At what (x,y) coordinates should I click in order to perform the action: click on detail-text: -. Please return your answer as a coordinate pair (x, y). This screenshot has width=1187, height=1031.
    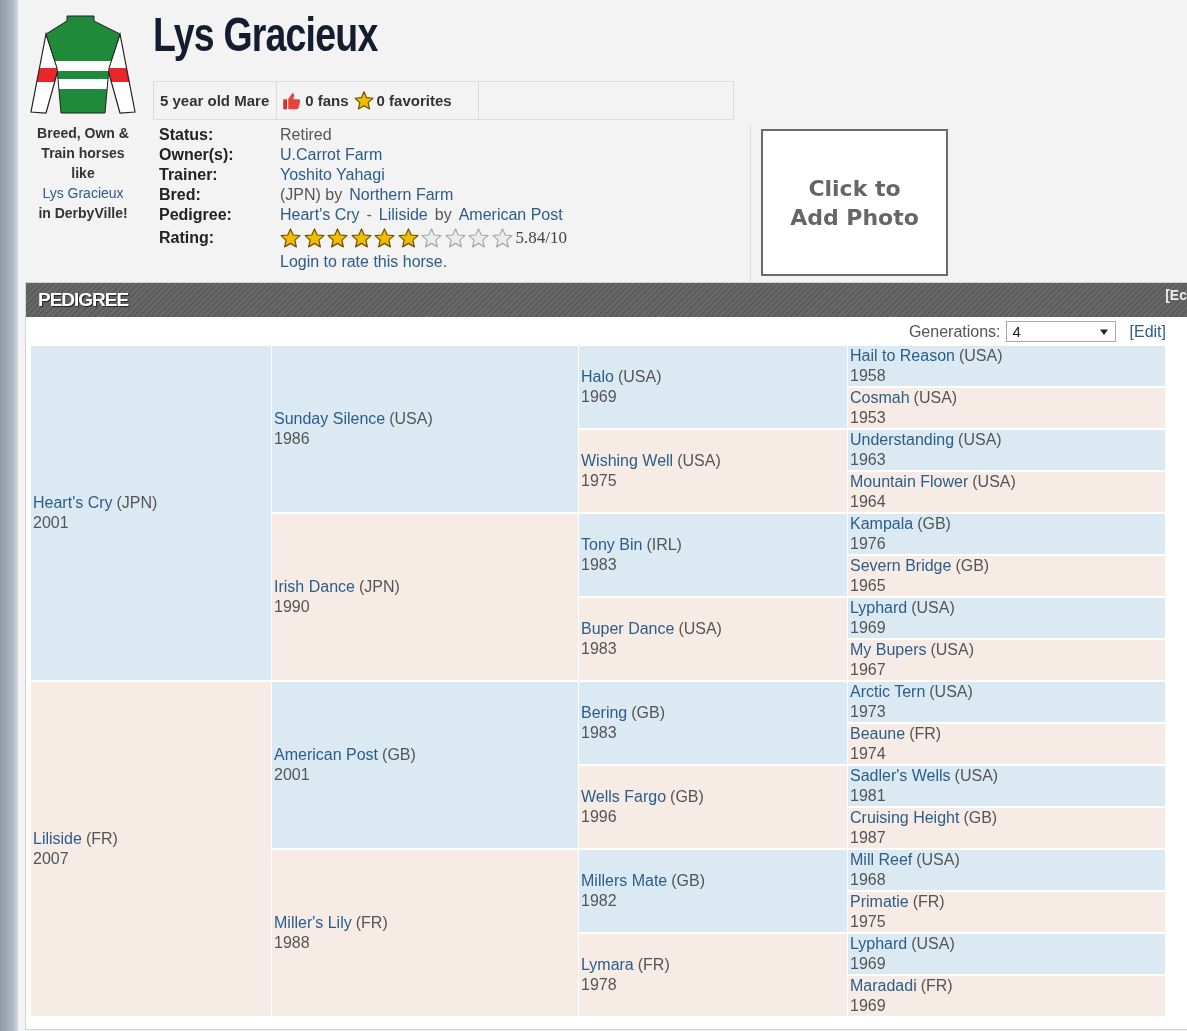
    Looking at the image, I should click on (369, 215).